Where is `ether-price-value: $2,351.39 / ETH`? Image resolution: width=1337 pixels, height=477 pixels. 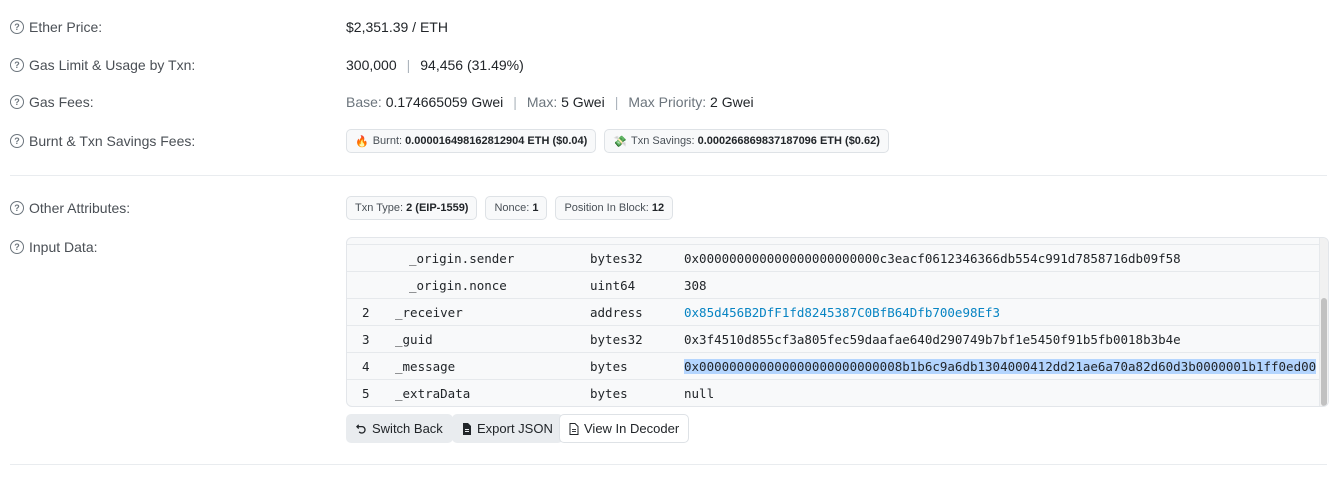 ether-price-value: $2,351.39 / ETH is located at coordinates (397, 27).